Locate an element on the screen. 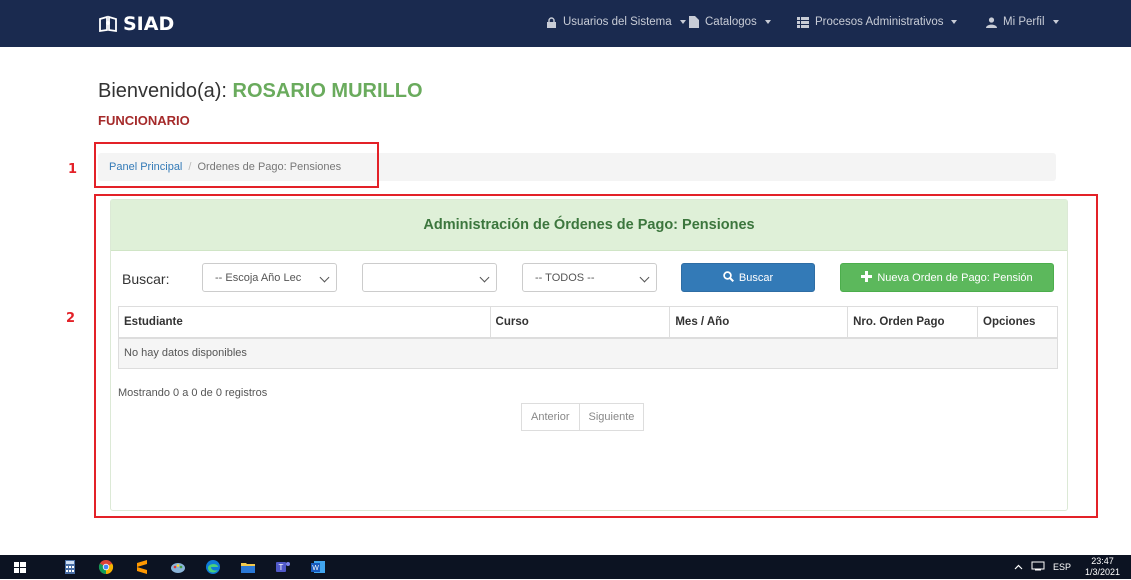 This screenshot has width=1131, height=580. chrome-icon is located at coordinates (106, 567).